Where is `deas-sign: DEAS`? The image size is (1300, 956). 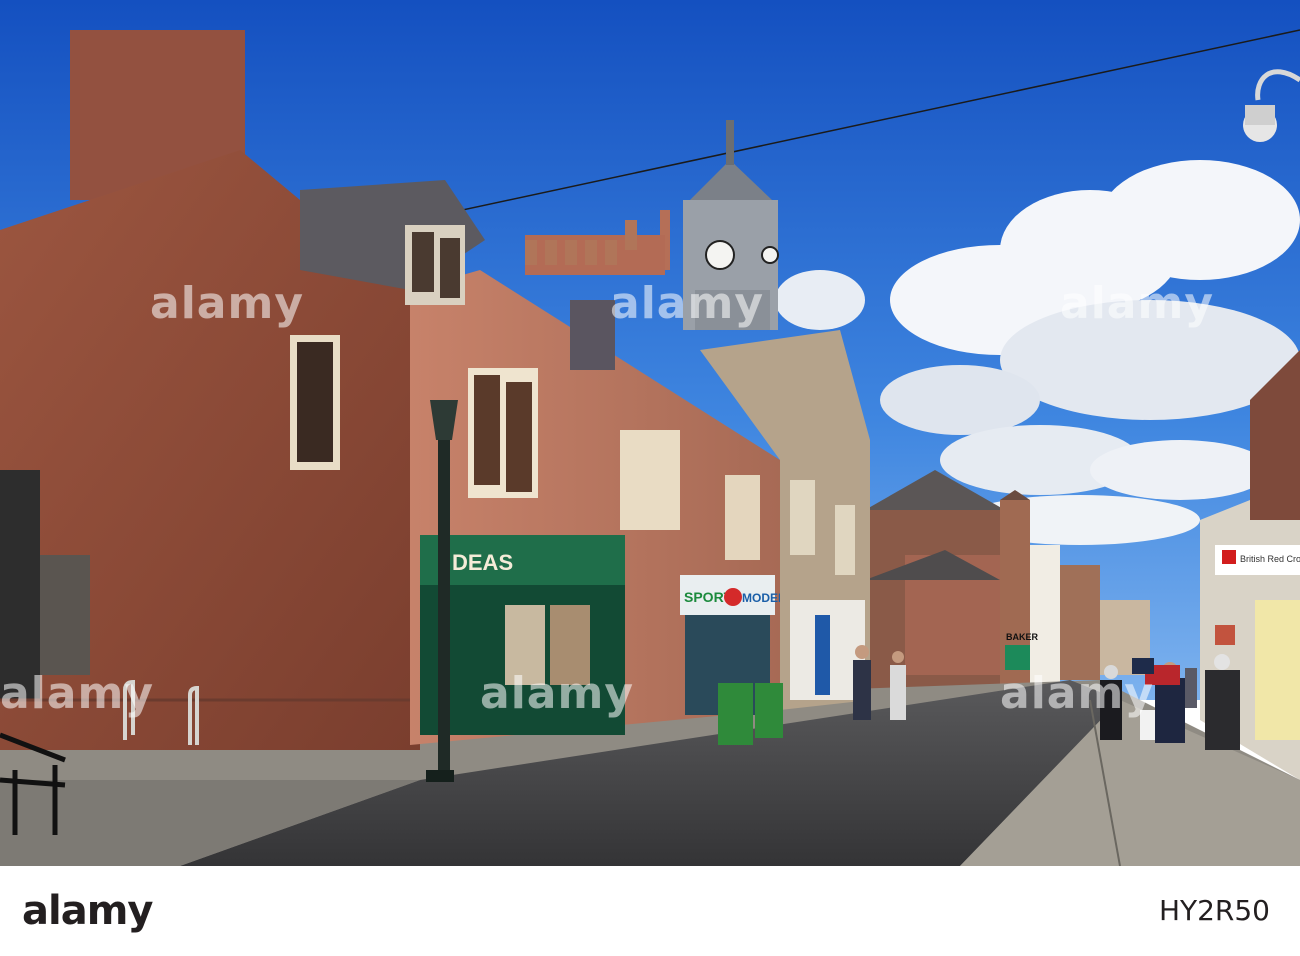 deas-sign: DEAS is located at coordinates (482, 562).